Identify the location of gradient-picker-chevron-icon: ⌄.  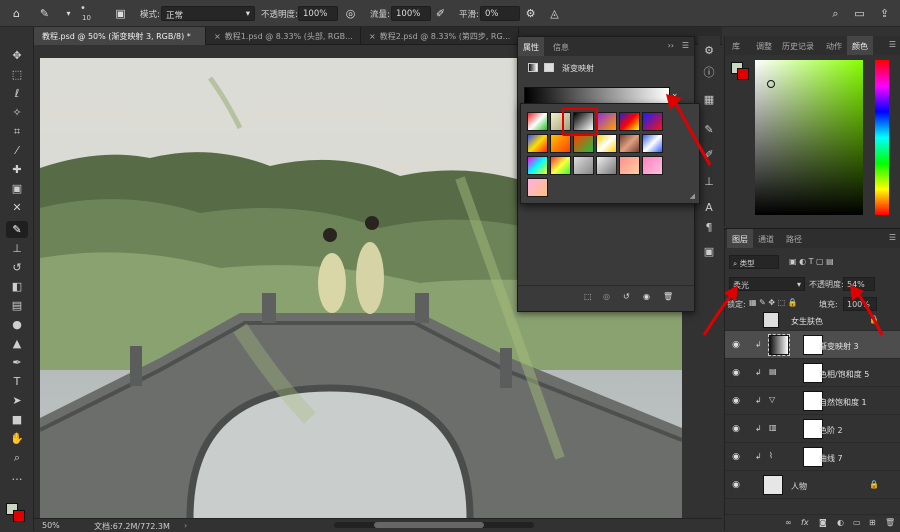
(675, 94).